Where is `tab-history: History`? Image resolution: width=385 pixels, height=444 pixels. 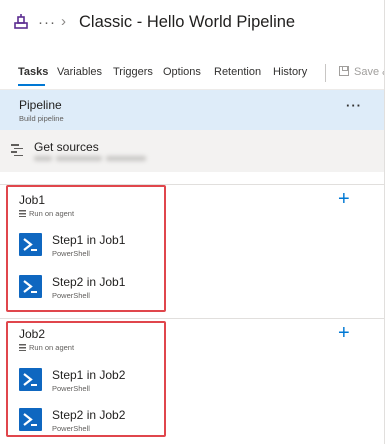
tab-history: History is located at coordinates (290, 72).